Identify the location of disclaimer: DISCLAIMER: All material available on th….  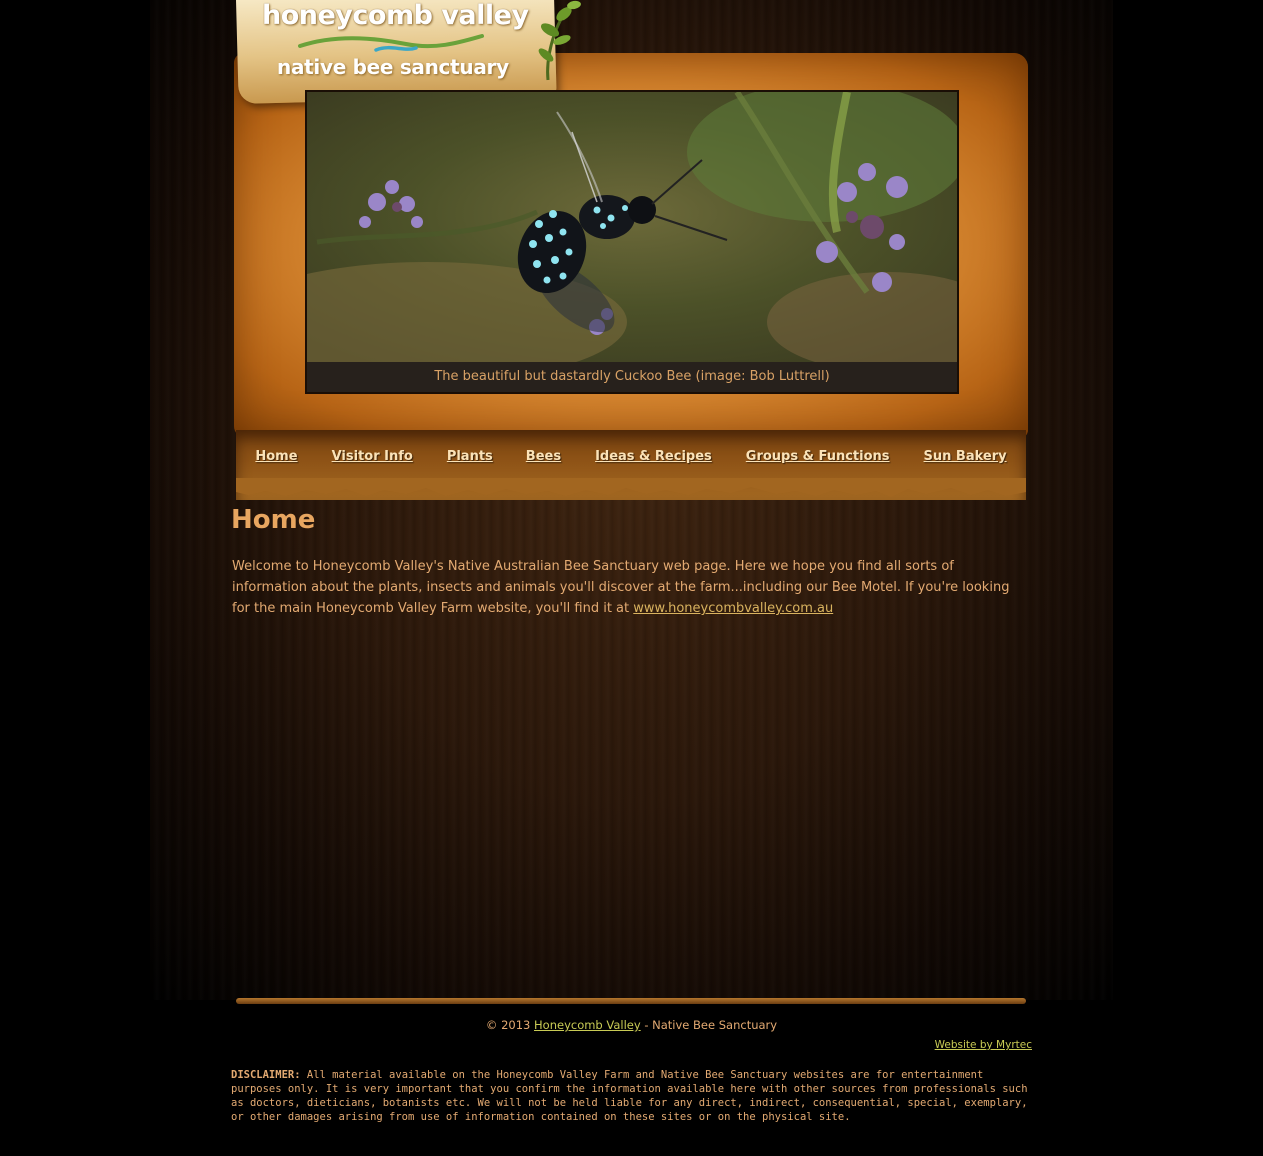
(633, 1096).